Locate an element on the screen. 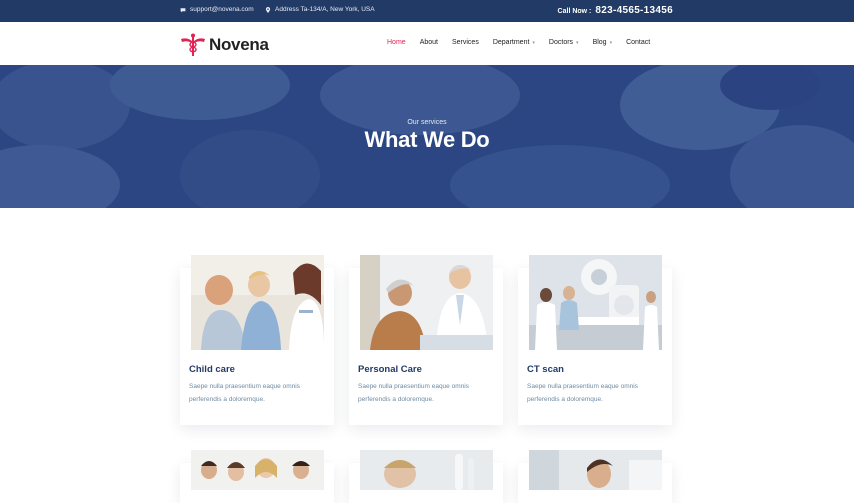  personal-care-photo is located at coordinates (426, 302).